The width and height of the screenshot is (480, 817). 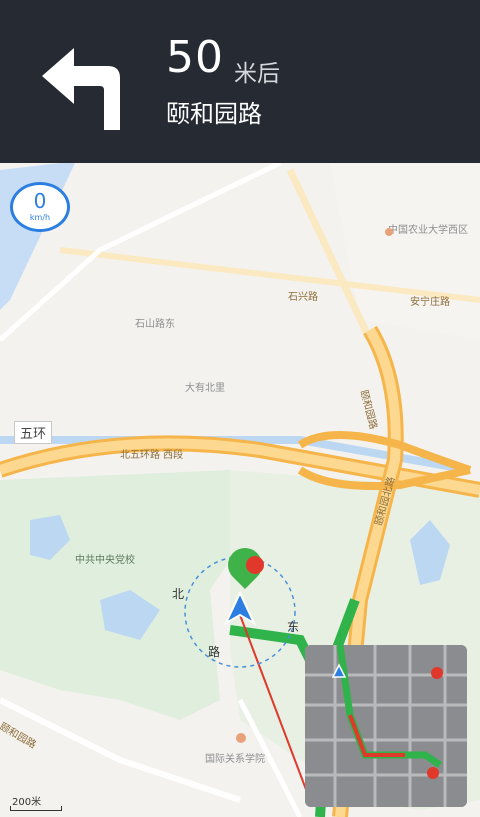 What do you see at coordinates (240, 608) in the screenshot?
I see `current-location-icon` at bounding box center [240, 608].